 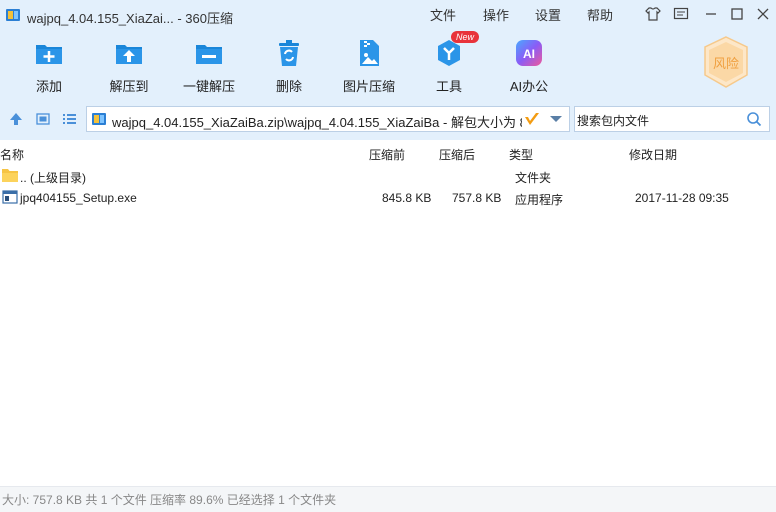 What do you see at coordinates (289, 53) in the screenshot?
I see `delete-icon` at bounding box center [289, 53].